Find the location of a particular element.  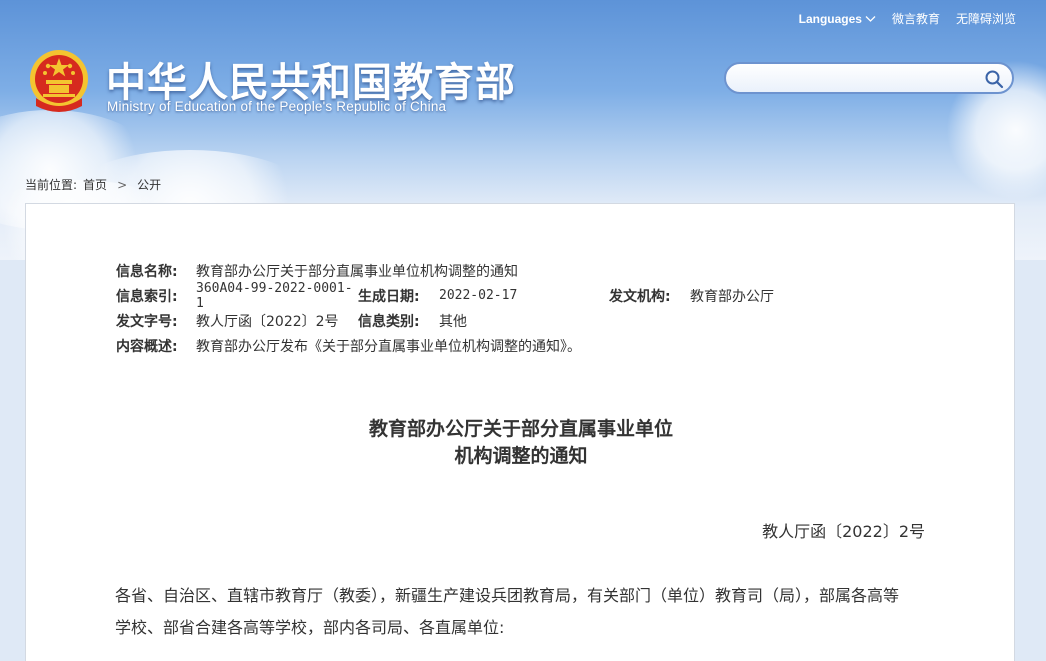

meta-index-value: 360A04-99-2022-0001-1 is located at coordinates (274, 295).